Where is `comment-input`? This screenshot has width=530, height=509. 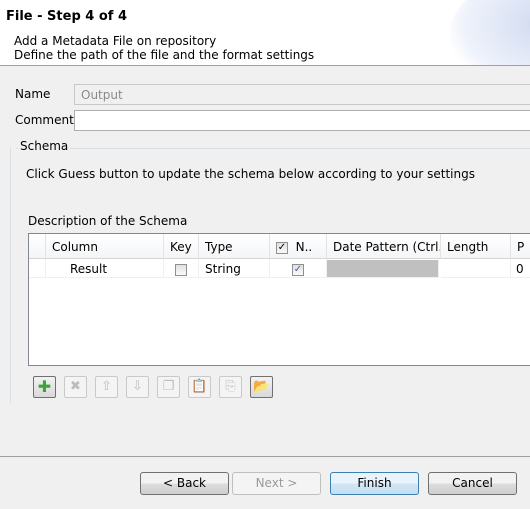
comment-input is located at coordinates (302, 120).